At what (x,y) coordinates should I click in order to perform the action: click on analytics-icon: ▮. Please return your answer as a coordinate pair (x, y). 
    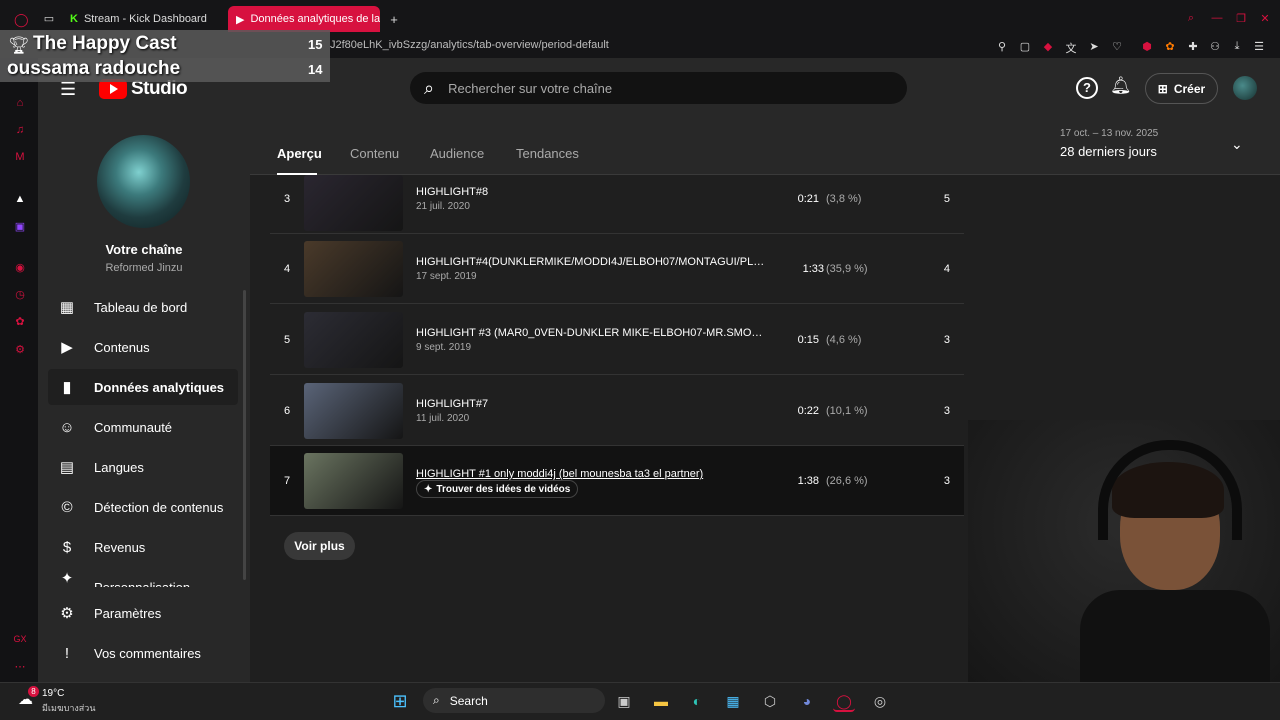
    Looking at the image, I should click on (67, 387).